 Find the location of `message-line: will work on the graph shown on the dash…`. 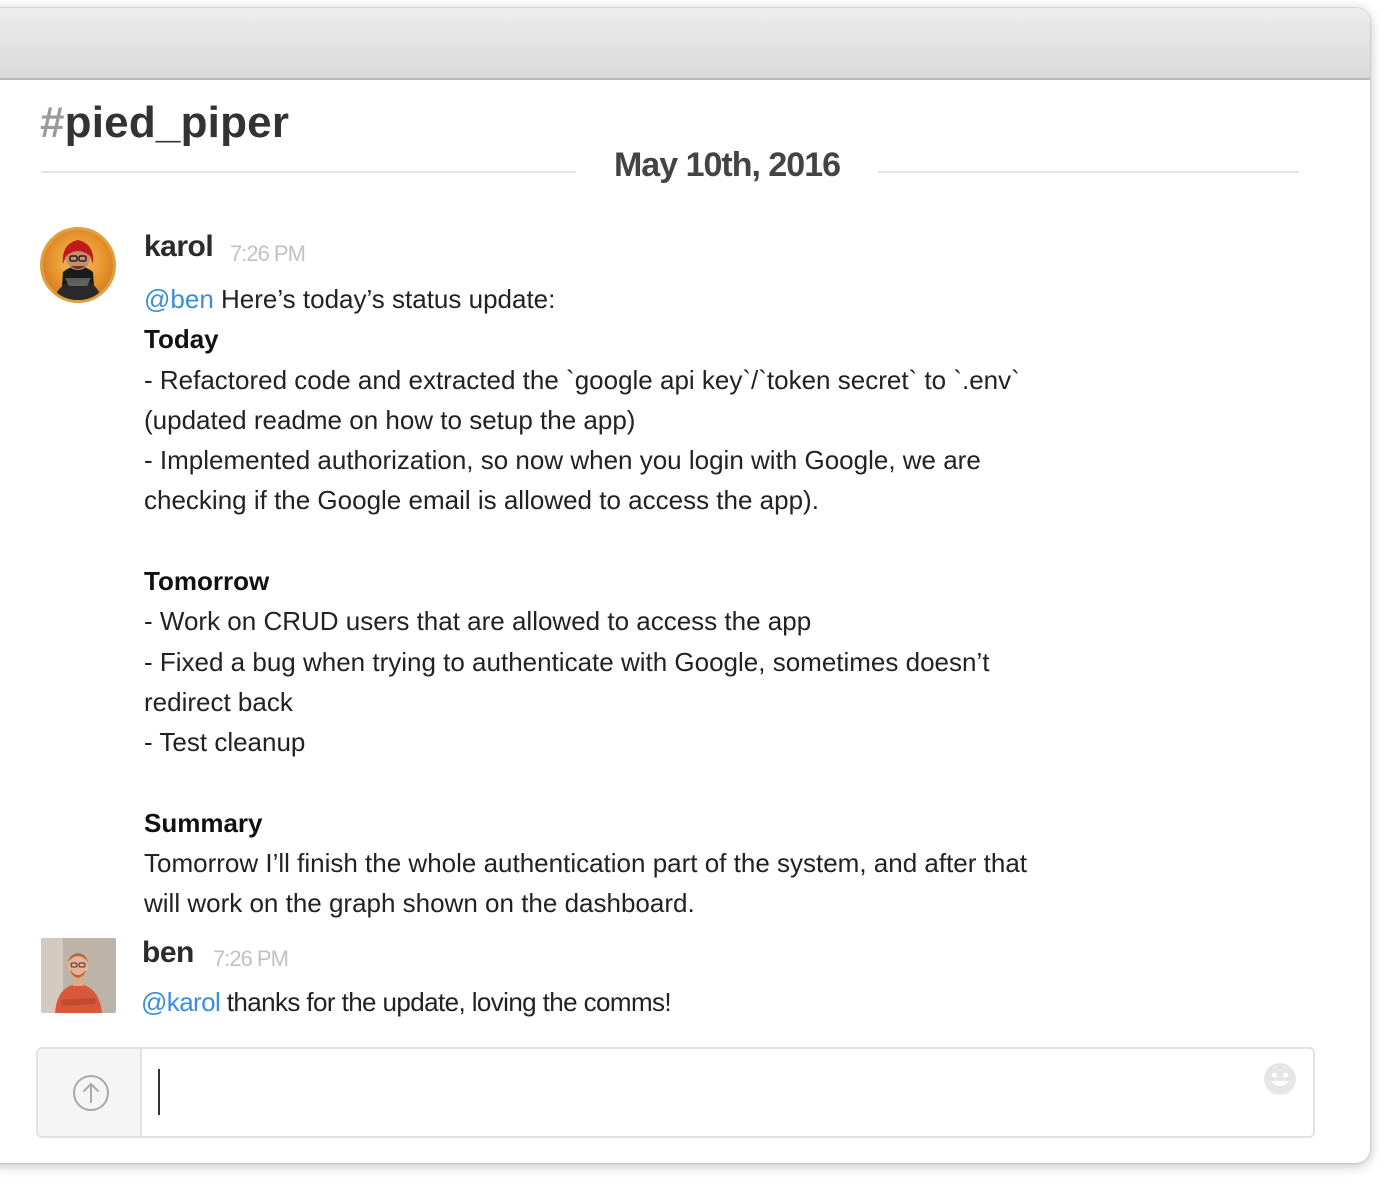

message-line: will work on the graph shown on the dash… is located at coordinates (419, 903).